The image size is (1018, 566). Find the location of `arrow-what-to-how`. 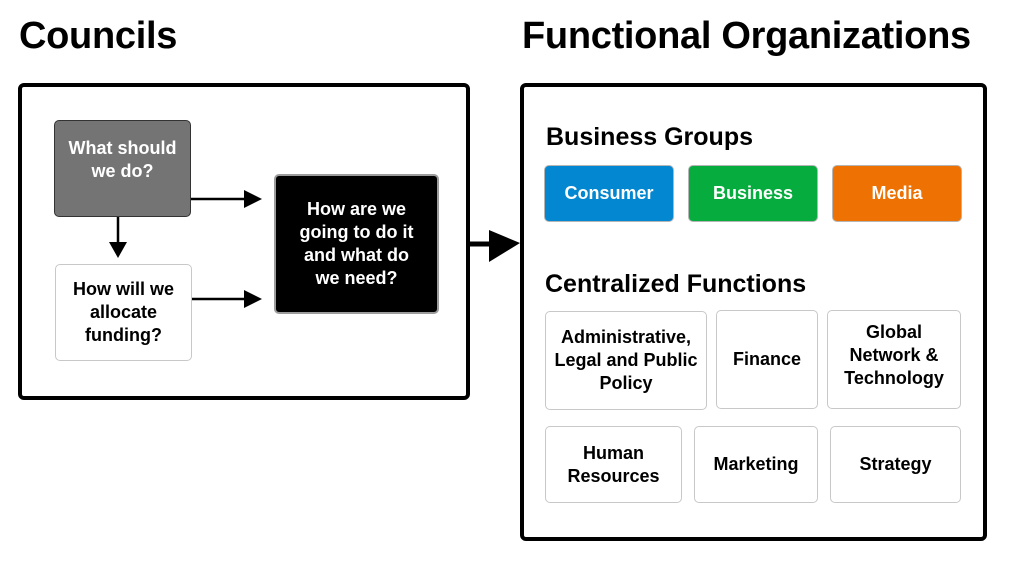

arrow-what-to-how is located at coordinates (226, 199).